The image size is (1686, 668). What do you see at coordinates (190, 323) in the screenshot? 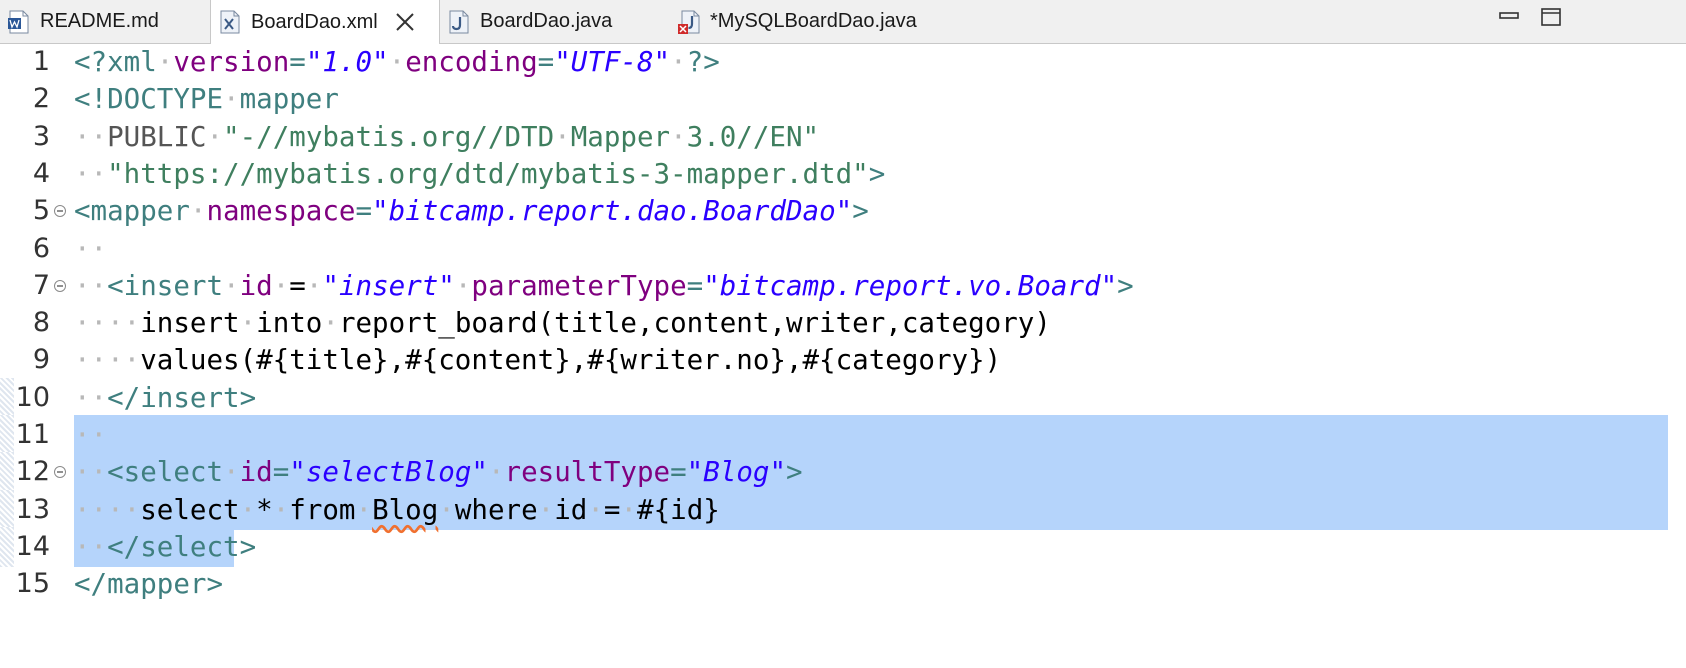
I see `code-token: insert` at bounding box center [190, 323].